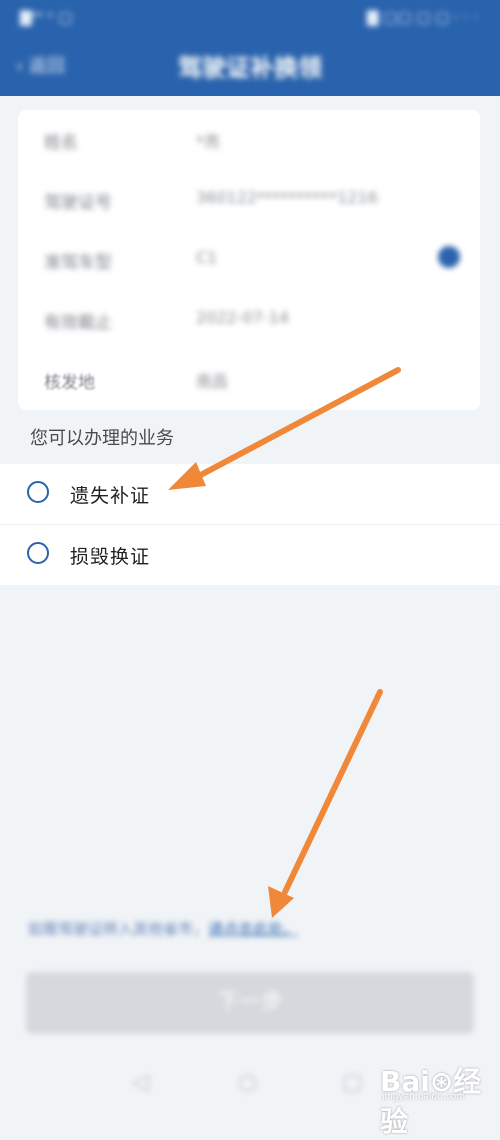 Image resolution: width=500 pixels, height=1140 pixels. What do you see at coordinates (207, 257) in the screenshot?
I see `info-value: C1` at bounding box center [207, 257].